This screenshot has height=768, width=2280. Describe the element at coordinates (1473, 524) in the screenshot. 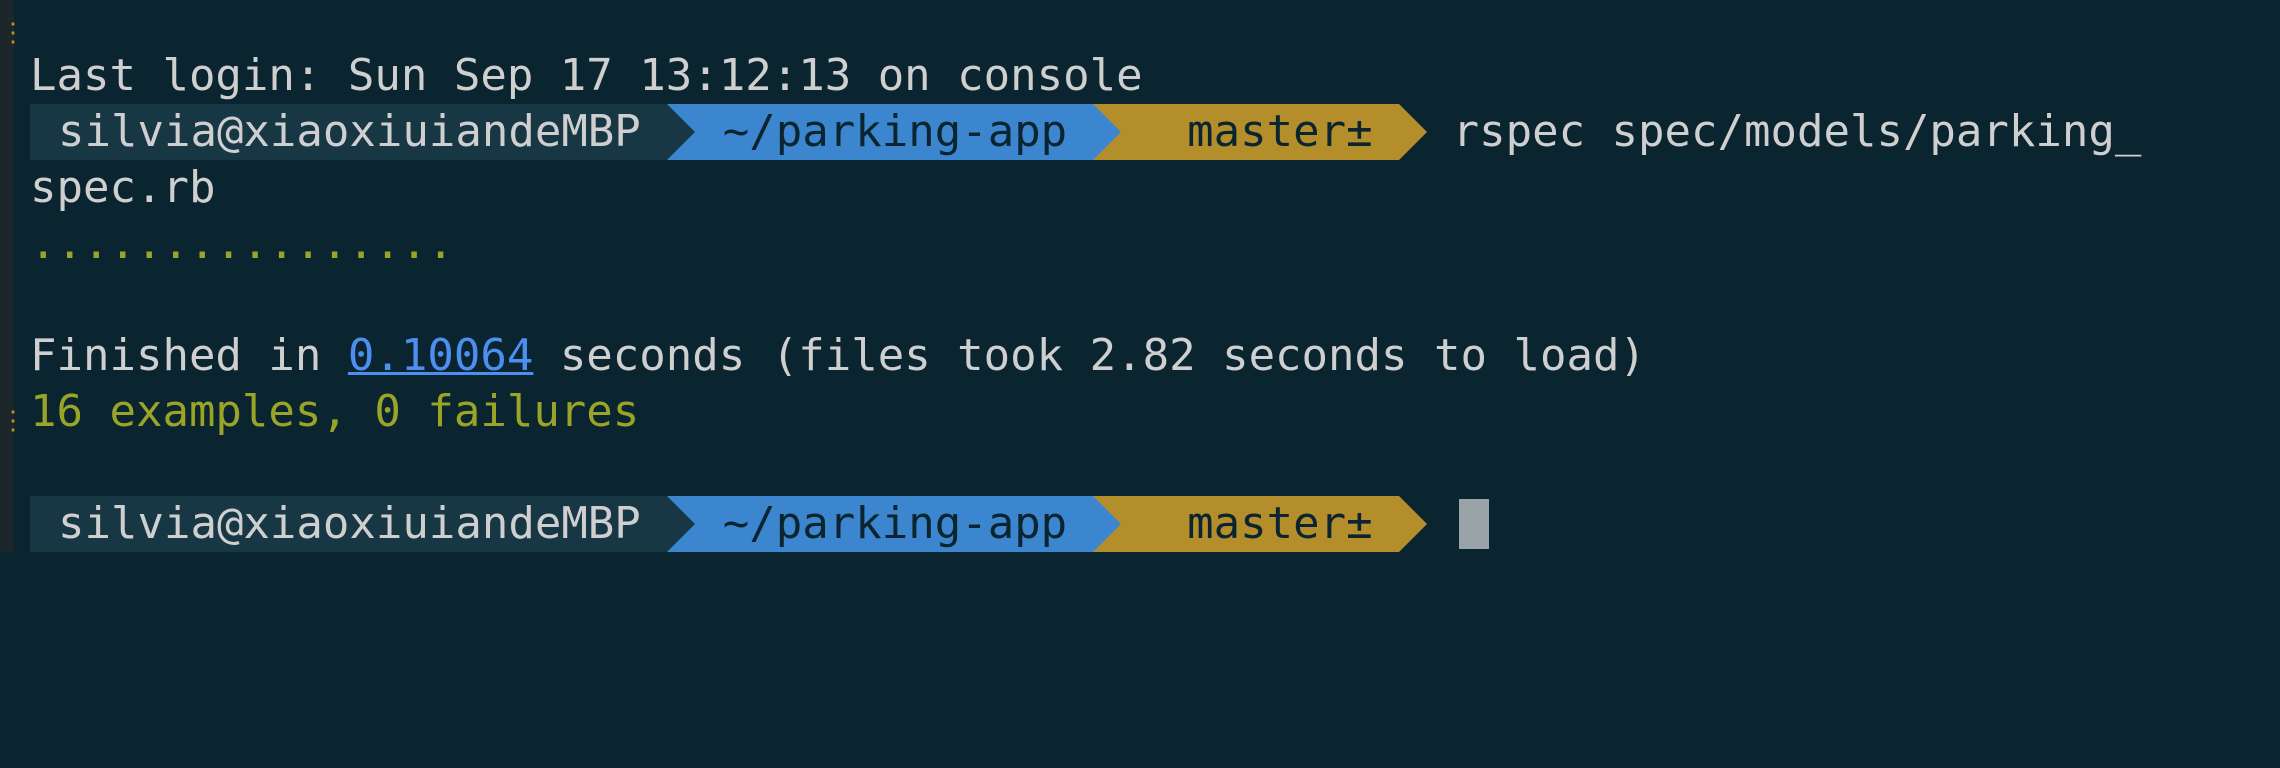

I see `terminal-cursor` at that location.